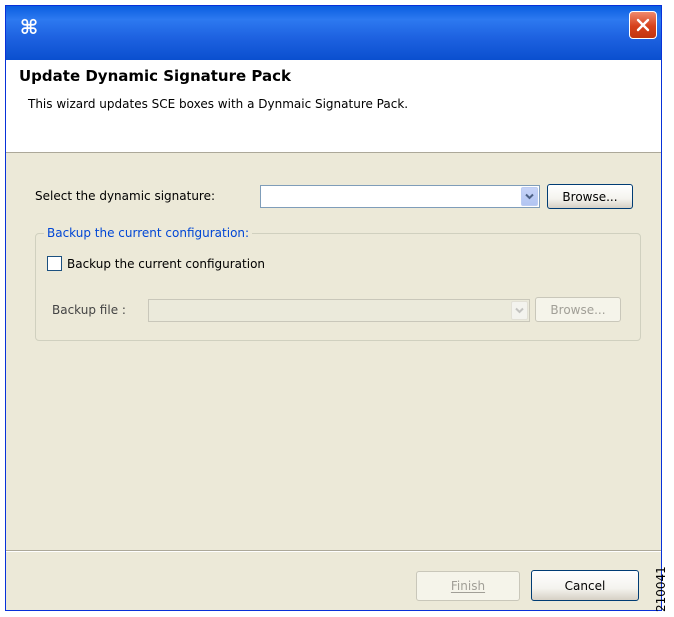 The width and height of the screenshot is (674, 617). Describe the element at coordinates (585, 585) in the screenshot. I see `cancel-button: Cancel` at that location.